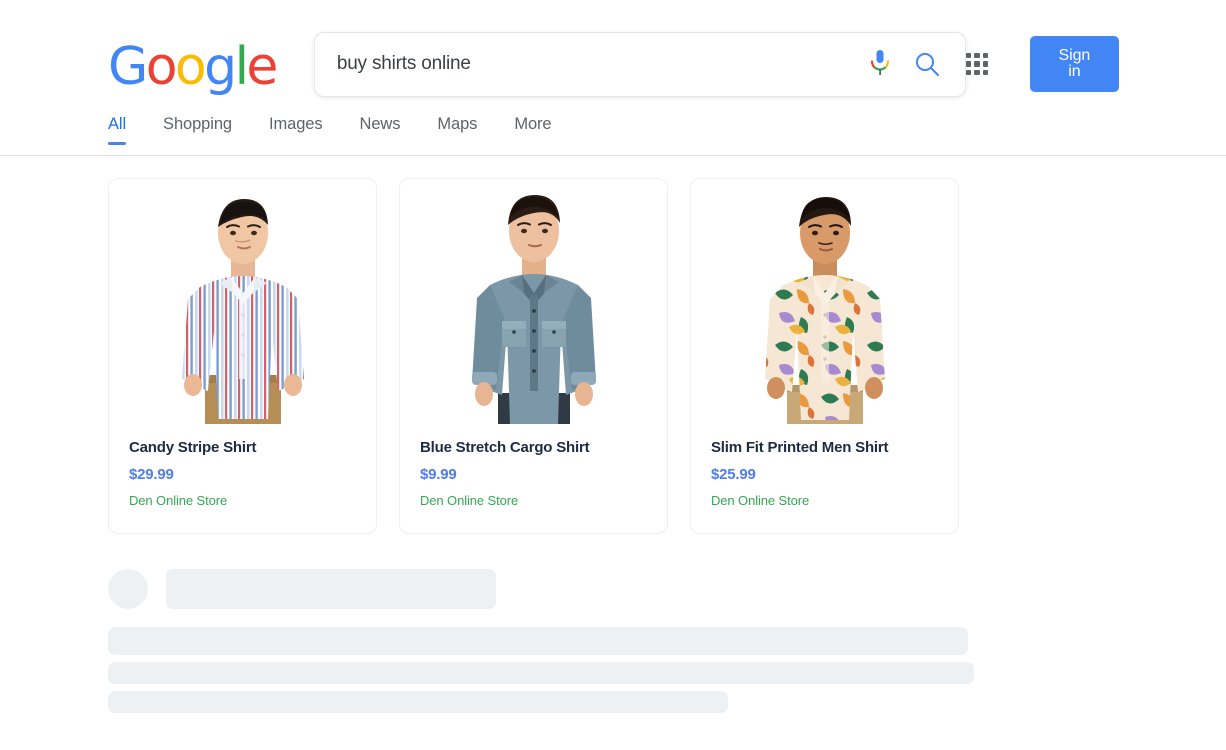  Describe the element at coordinates (380, 130) in the screenshot. I see `tab-news: News` at that location.